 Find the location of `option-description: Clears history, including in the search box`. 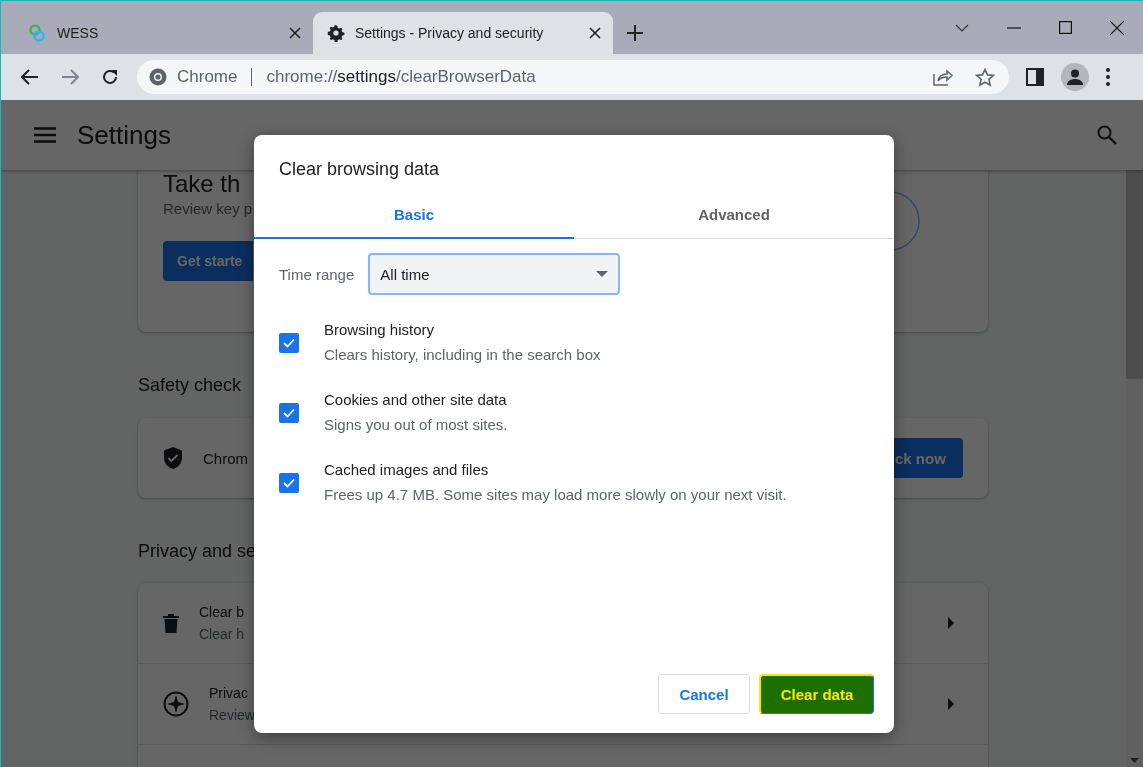

option-description: Clears history, including in the search box is located at coordinates (462, 355).